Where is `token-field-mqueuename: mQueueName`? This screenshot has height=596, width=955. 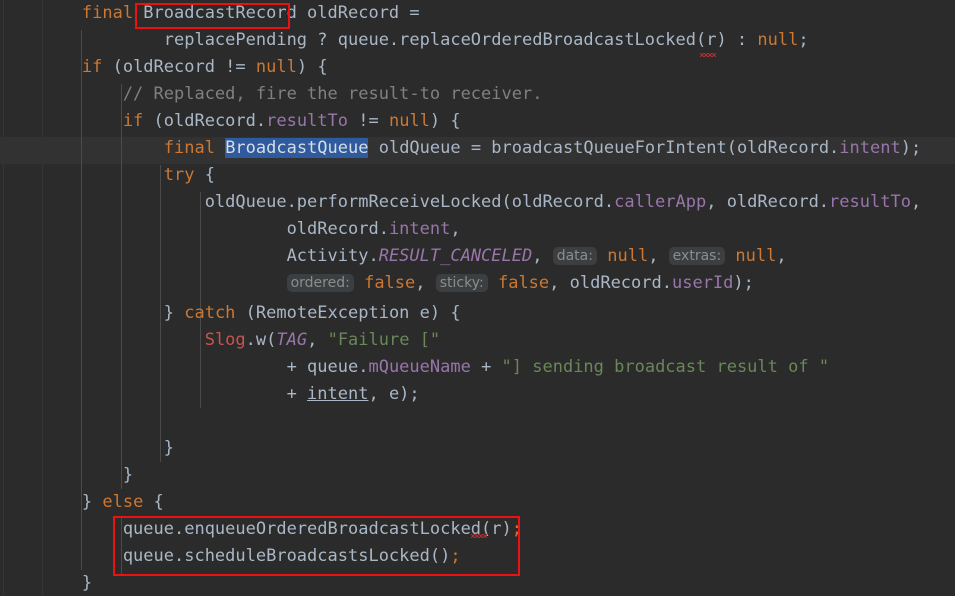
token-field-mqueuename: mQueueName is located at coordinates (419, 367).